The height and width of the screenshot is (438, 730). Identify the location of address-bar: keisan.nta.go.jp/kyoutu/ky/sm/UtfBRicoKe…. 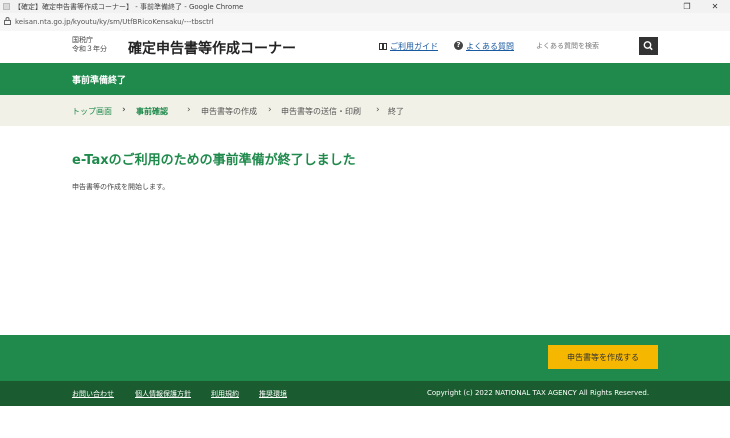
(365, 22).